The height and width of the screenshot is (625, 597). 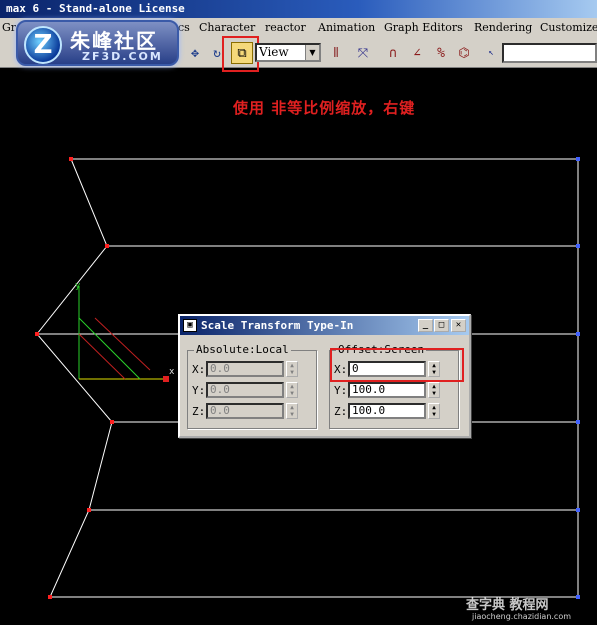 What do you see at coordinates (97, 43) in the screenshot?
I see `site-logo: Z 朱峰社区 ZF3D.COM` at bounding box center [97, 43].